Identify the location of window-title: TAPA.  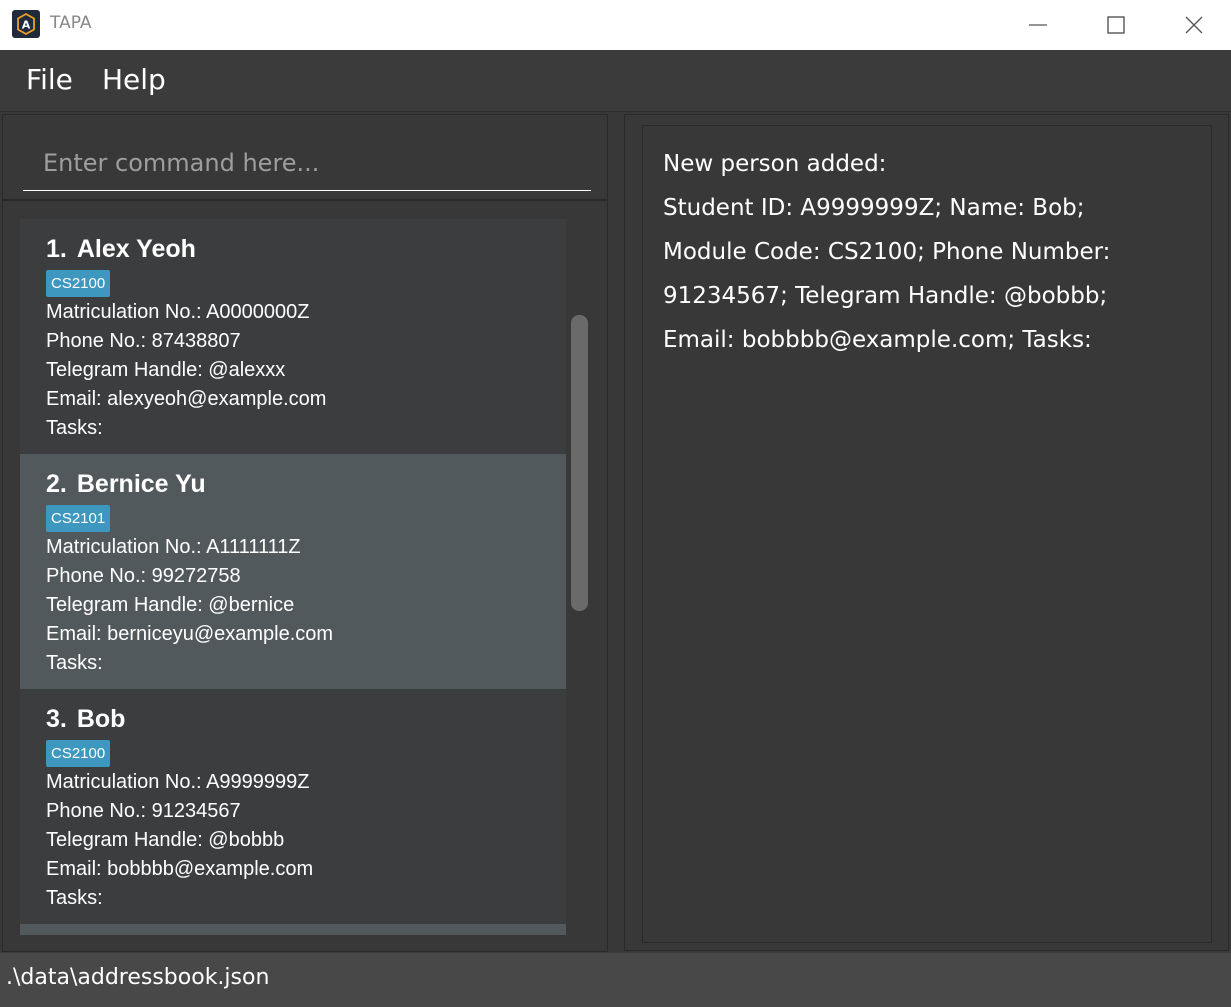
(71, 23).